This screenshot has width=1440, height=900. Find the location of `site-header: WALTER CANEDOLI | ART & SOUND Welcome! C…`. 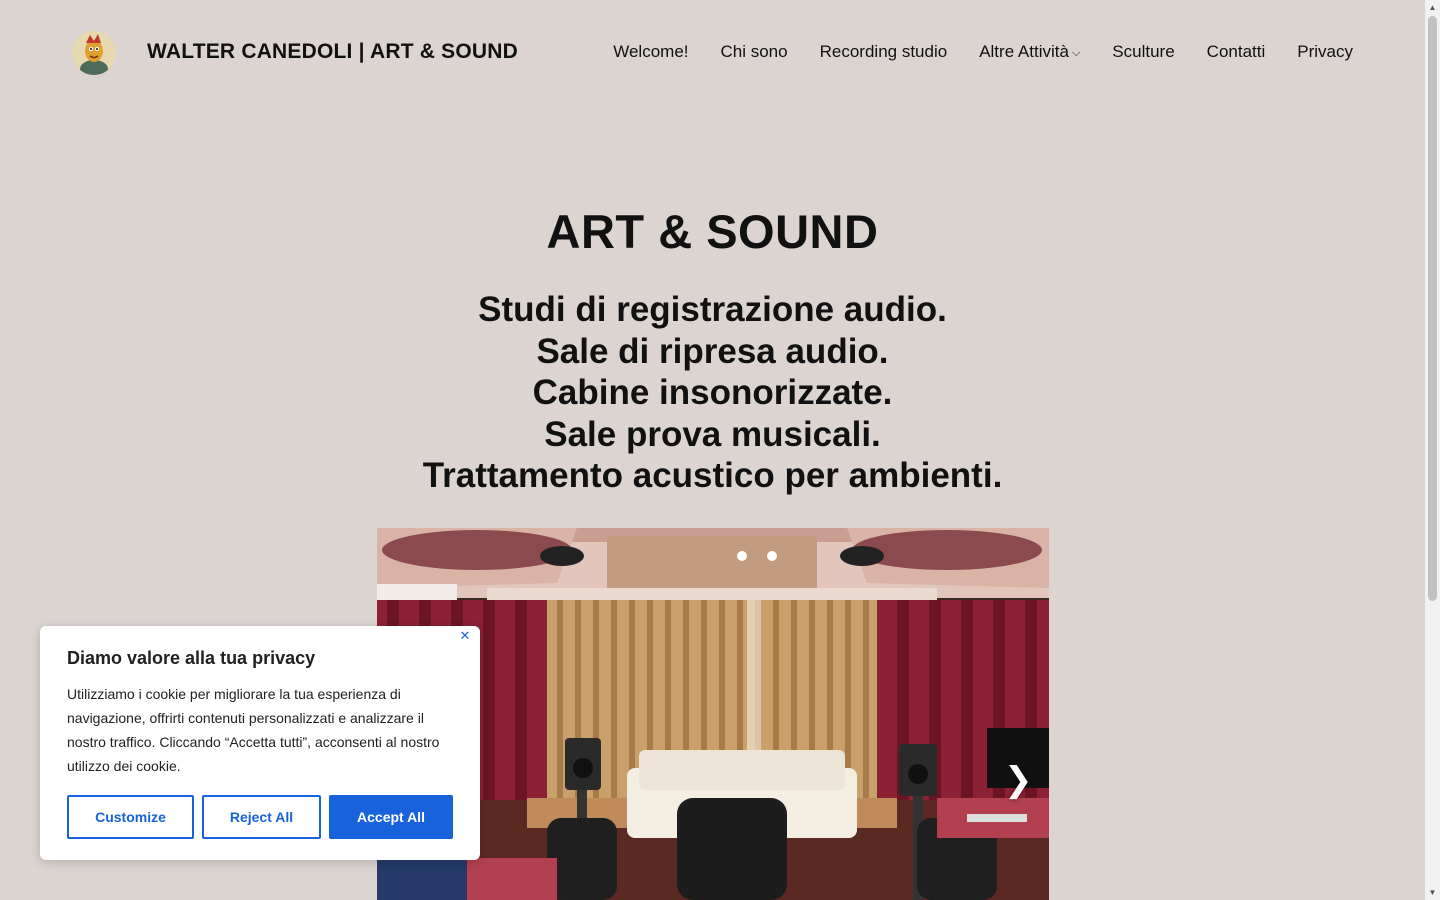

site-header: WALTER CANEDOLI | ART & SOUND Welcome! C… is located at coordinates (712, 52).